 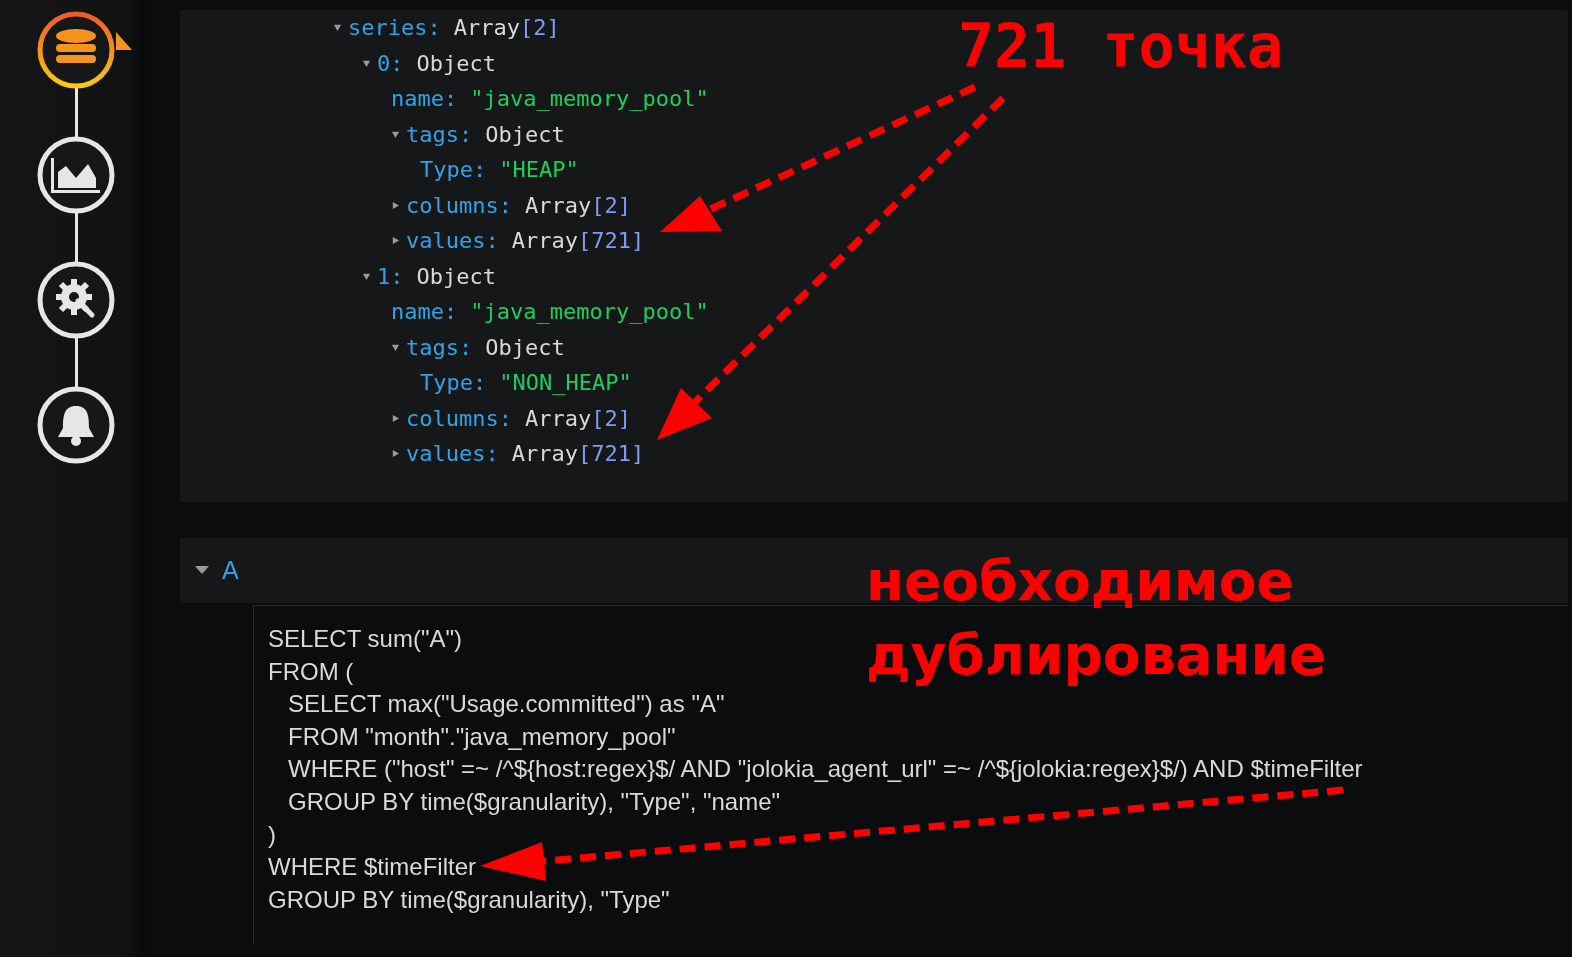 What do you see at coordinates (506, 704) in the screenshot?
I see `code-line: SELECT max("Usage.committed") as "A"` at bounding box center [506, 704].